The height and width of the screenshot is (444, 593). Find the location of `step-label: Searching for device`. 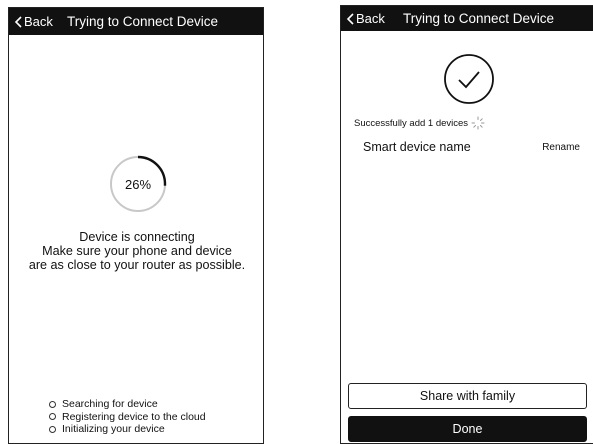

step-label: Searching for device is located at coordinates (110, 404).